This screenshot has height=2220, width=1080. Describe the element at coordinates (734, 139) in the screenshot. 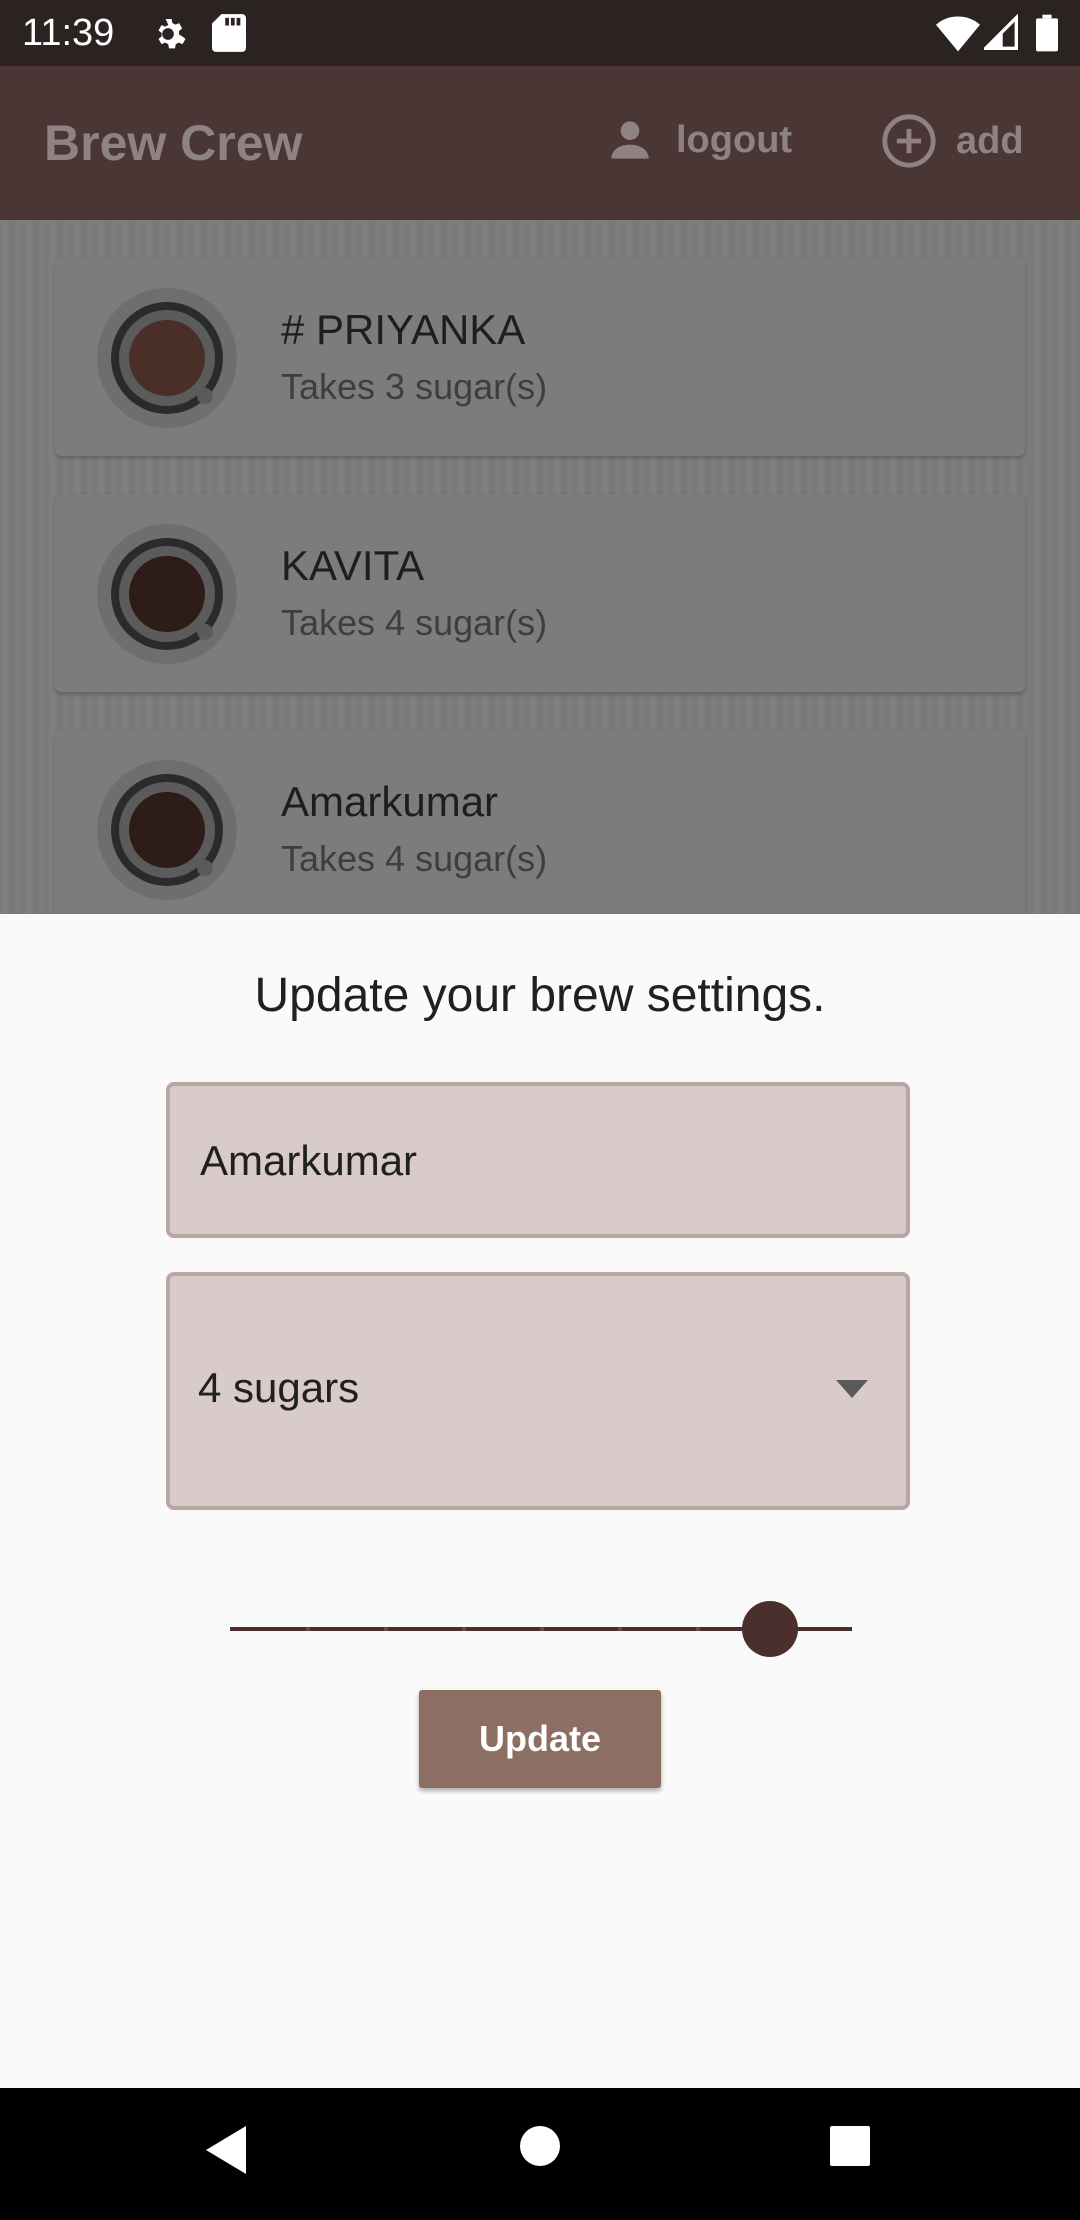

I see `logout-label: logout` at that location.